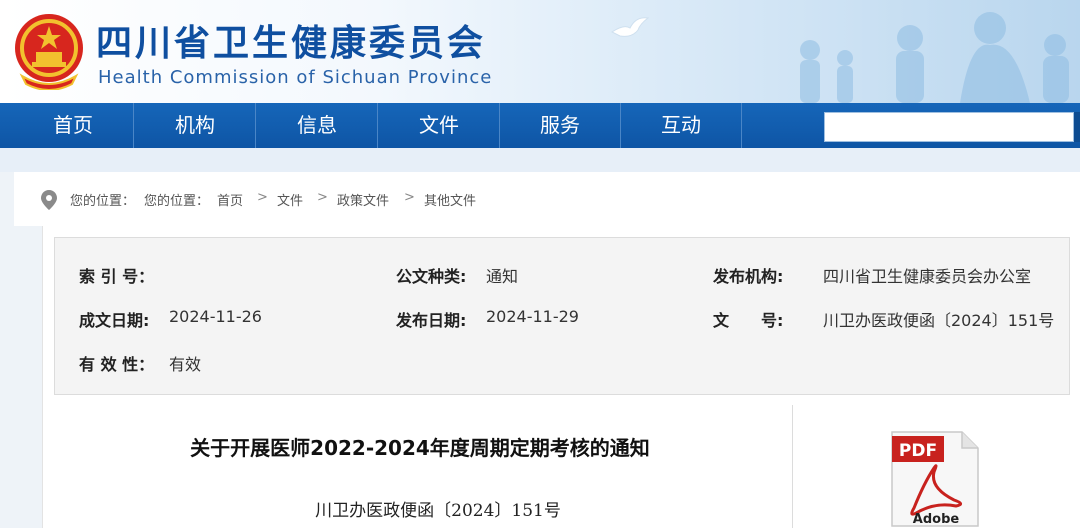  I want to click on nav-item-interaction: 互动, so click(681, 125).